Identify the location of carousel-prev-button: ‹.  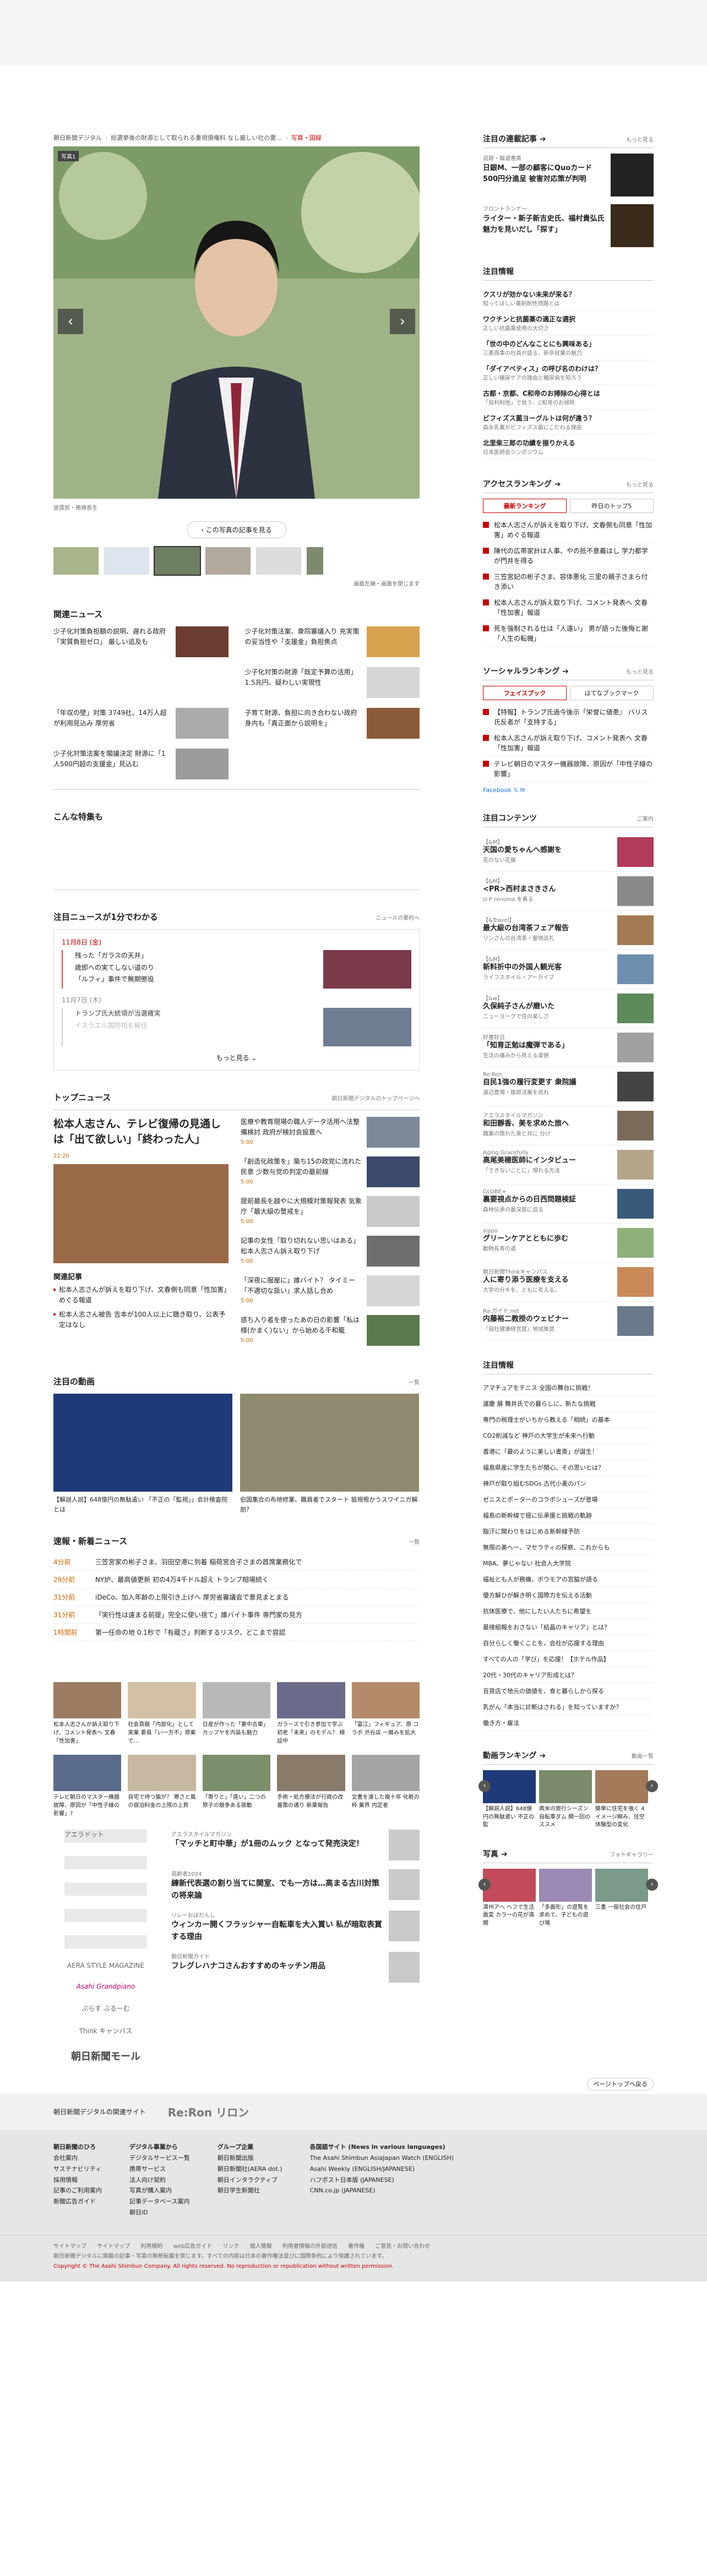
(484, 1786).